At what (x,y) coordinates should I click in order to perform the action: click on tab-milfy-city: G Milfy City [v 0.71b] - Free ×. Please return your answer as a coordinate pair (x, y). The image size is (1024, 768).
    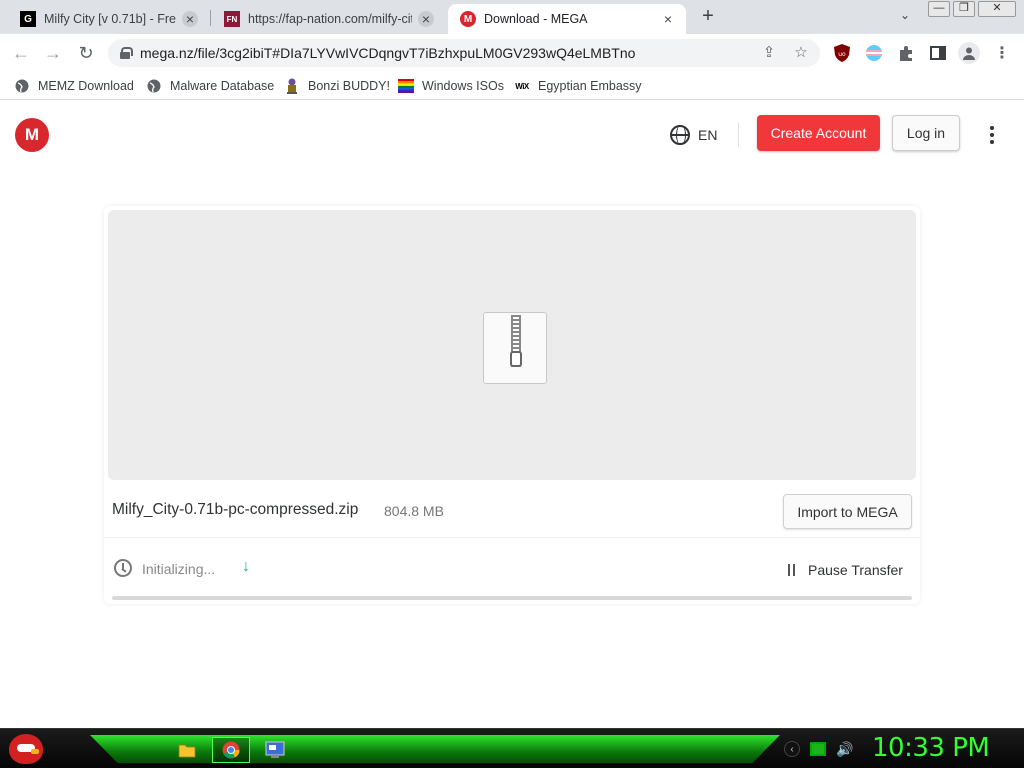
    Looking at the image, I should click on (108, 19).